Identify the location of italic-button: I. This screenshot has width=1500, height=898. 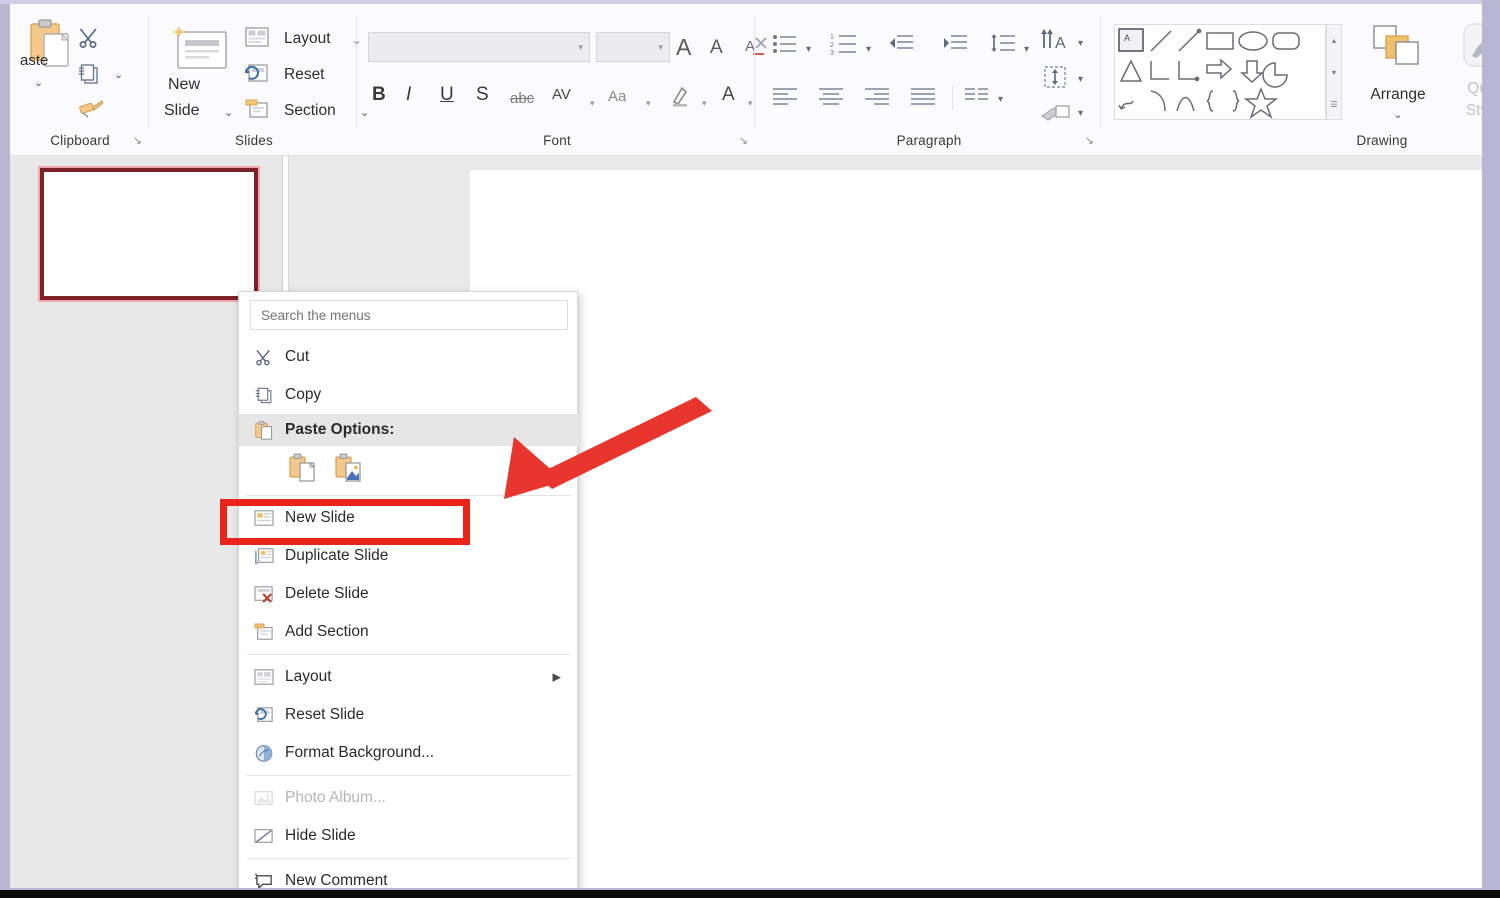
(408, 95).